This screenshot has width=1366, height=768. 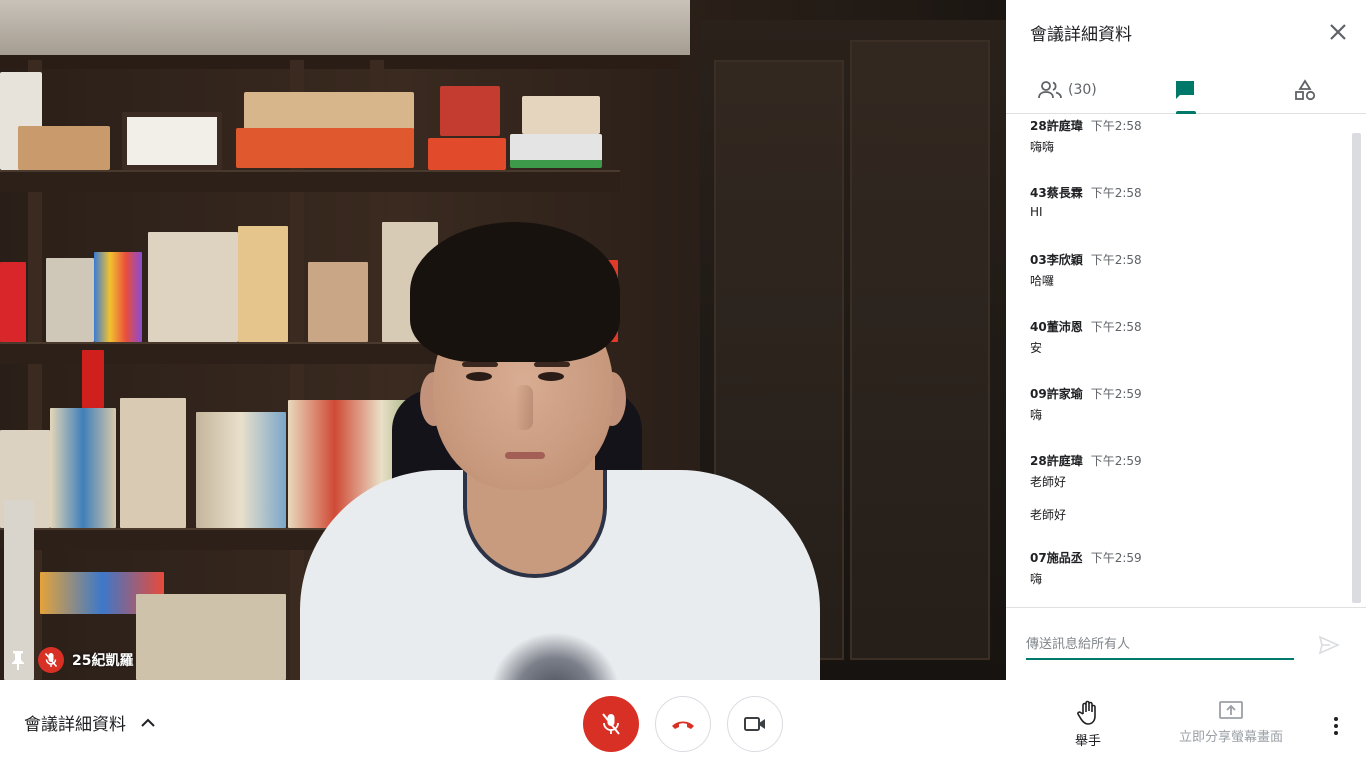 I want to click on message-text: 安, so click(x=1036, y=348).